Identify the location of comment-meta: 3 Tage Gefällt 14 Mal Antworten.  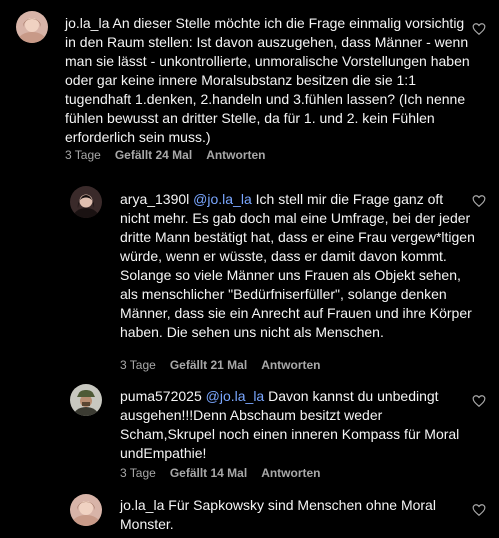
(220, 473).